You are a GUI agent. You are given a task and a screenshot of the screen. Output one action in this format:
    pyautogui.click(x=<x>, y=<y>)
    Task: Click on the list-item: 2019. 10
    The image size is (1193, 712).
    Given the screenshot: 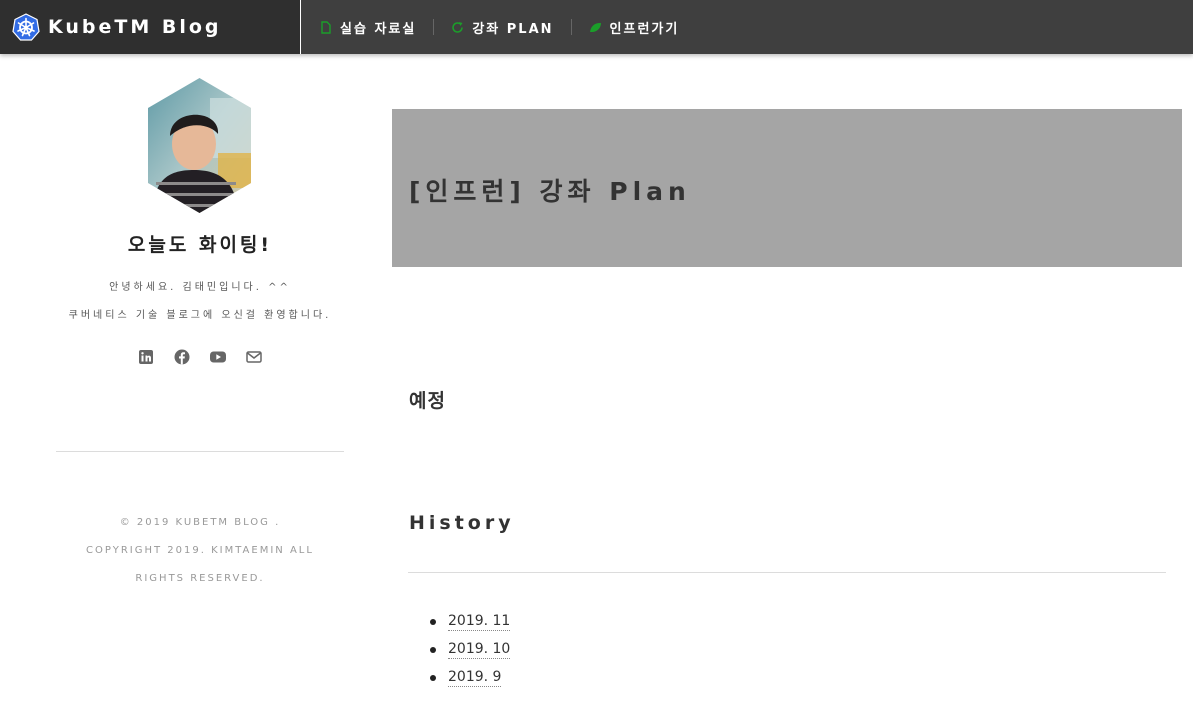 What is the action you would take?
    pyautogui.click(x=470, y=650)
    